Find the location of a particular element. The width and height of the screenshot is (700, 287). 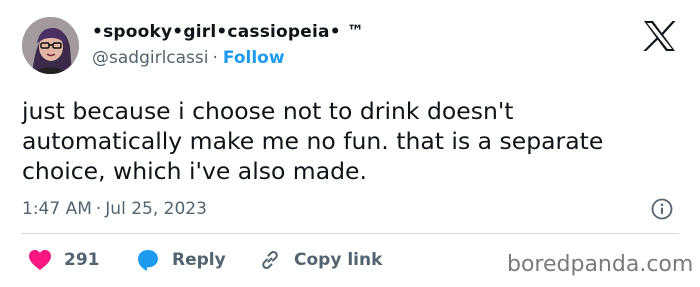

info-icon is located at coordinates (662, 209).